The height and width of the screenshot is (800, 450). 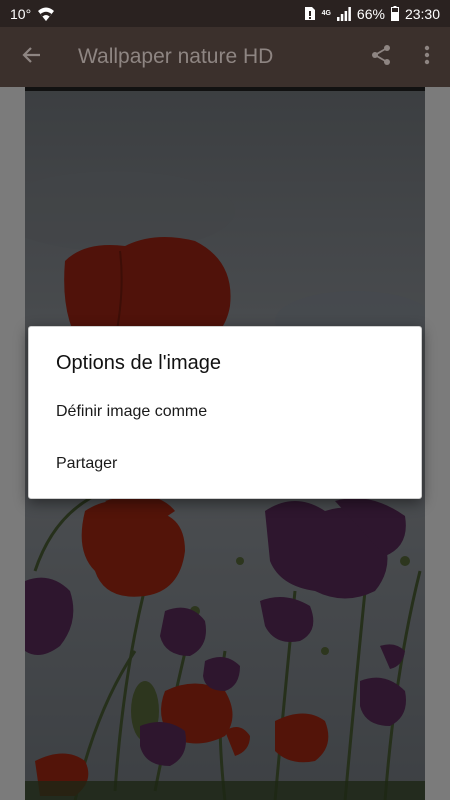 I want to click on share-button, so click(x=381, y=57).